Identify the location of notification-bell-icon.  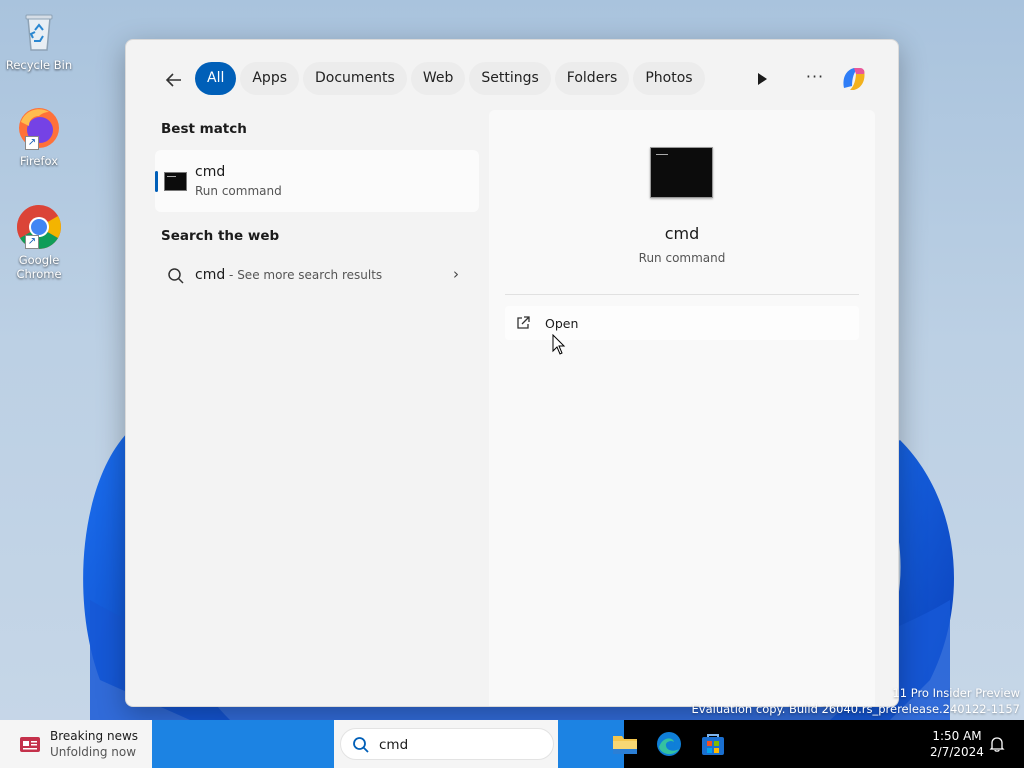
(997, 744).